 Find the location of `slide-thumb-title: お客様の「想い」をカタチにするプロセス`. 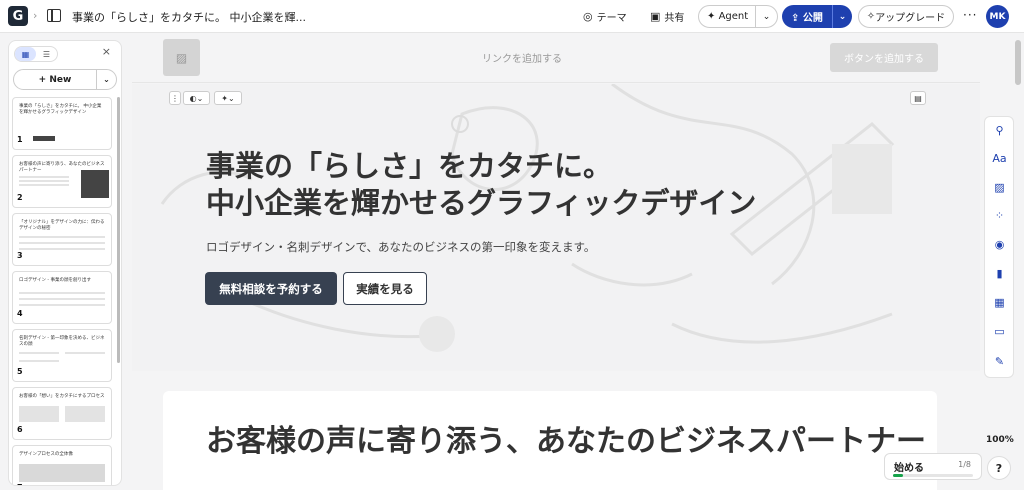

slide-thumb-title: お客様の「想い」をカタチにするプロセス is located at coordinates (62, 396).